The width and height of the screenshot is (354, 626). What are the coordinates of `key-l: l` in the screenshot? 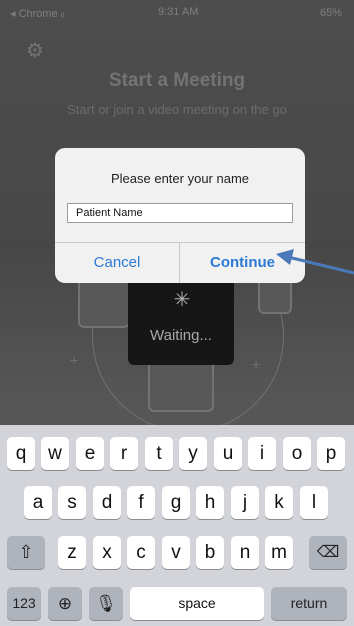 It's located at (314, 502).